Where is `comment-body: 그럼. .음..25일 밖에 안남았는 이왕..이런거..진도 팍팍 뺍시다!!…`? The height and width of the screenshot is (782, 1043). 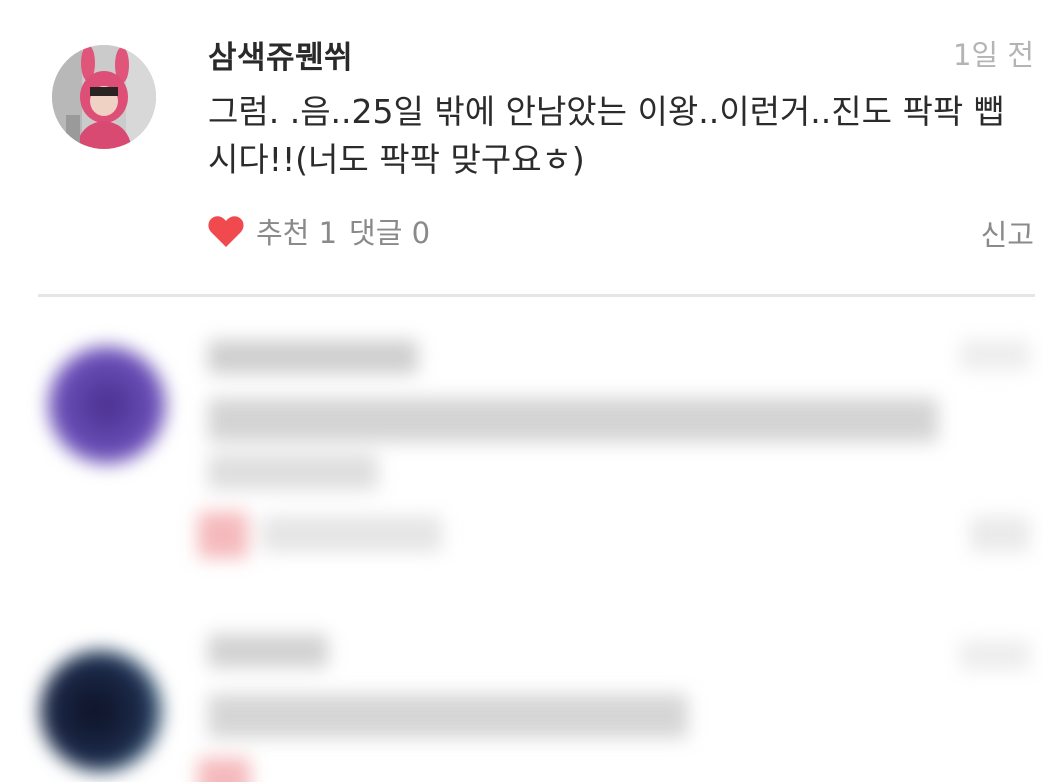
comment-body: 그럼. .음..25일 밖에 안남았는 이왕..이런거..진도 팍팍 뺍시다!!… is located at coordinates (606, 135).